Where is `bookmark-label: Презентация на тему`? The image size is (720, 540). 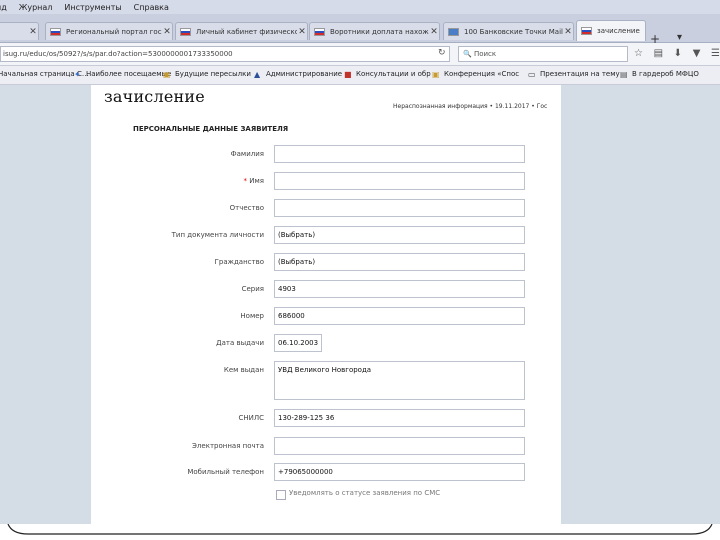 bookmark-label: Презентация на тему is located at coordinates (580, 74).